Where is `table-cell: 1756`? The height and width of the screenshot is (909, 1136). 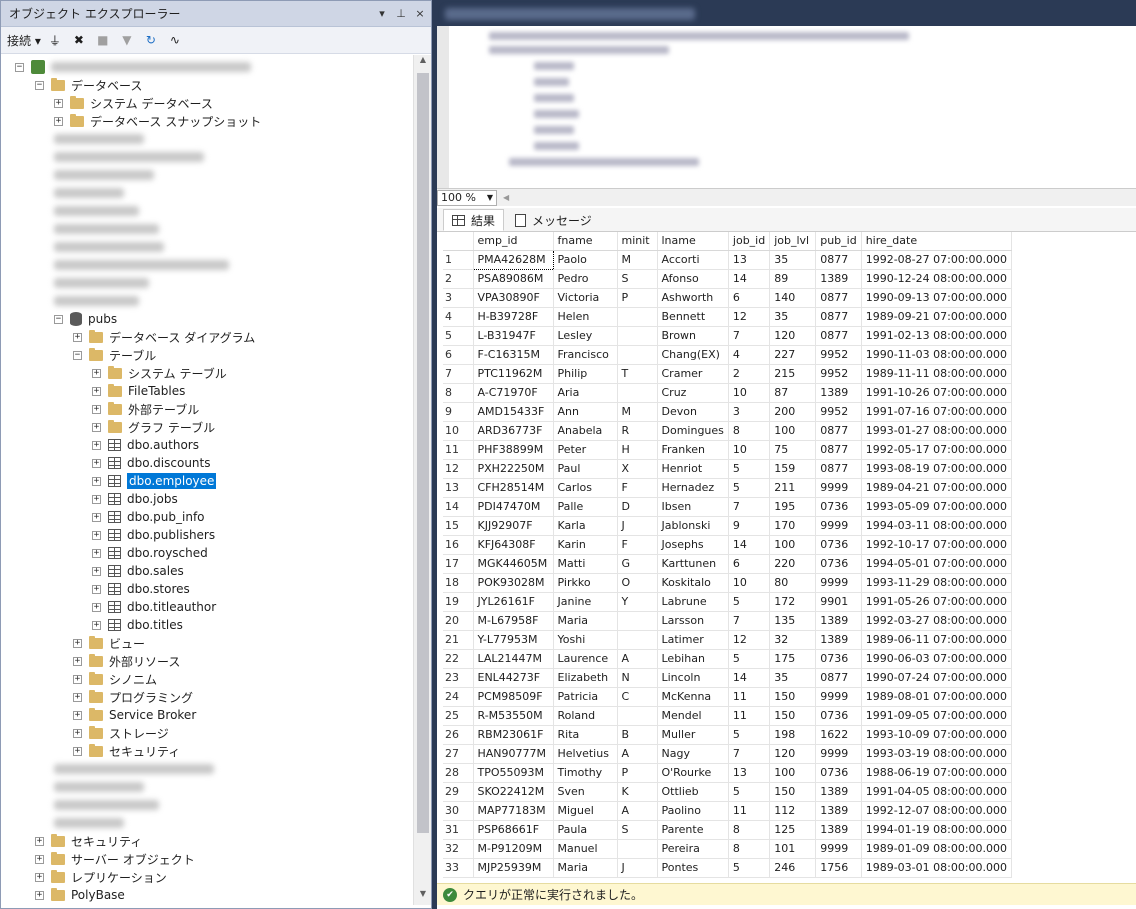 table-cell: 1756 is located at coordinates (838, 868).